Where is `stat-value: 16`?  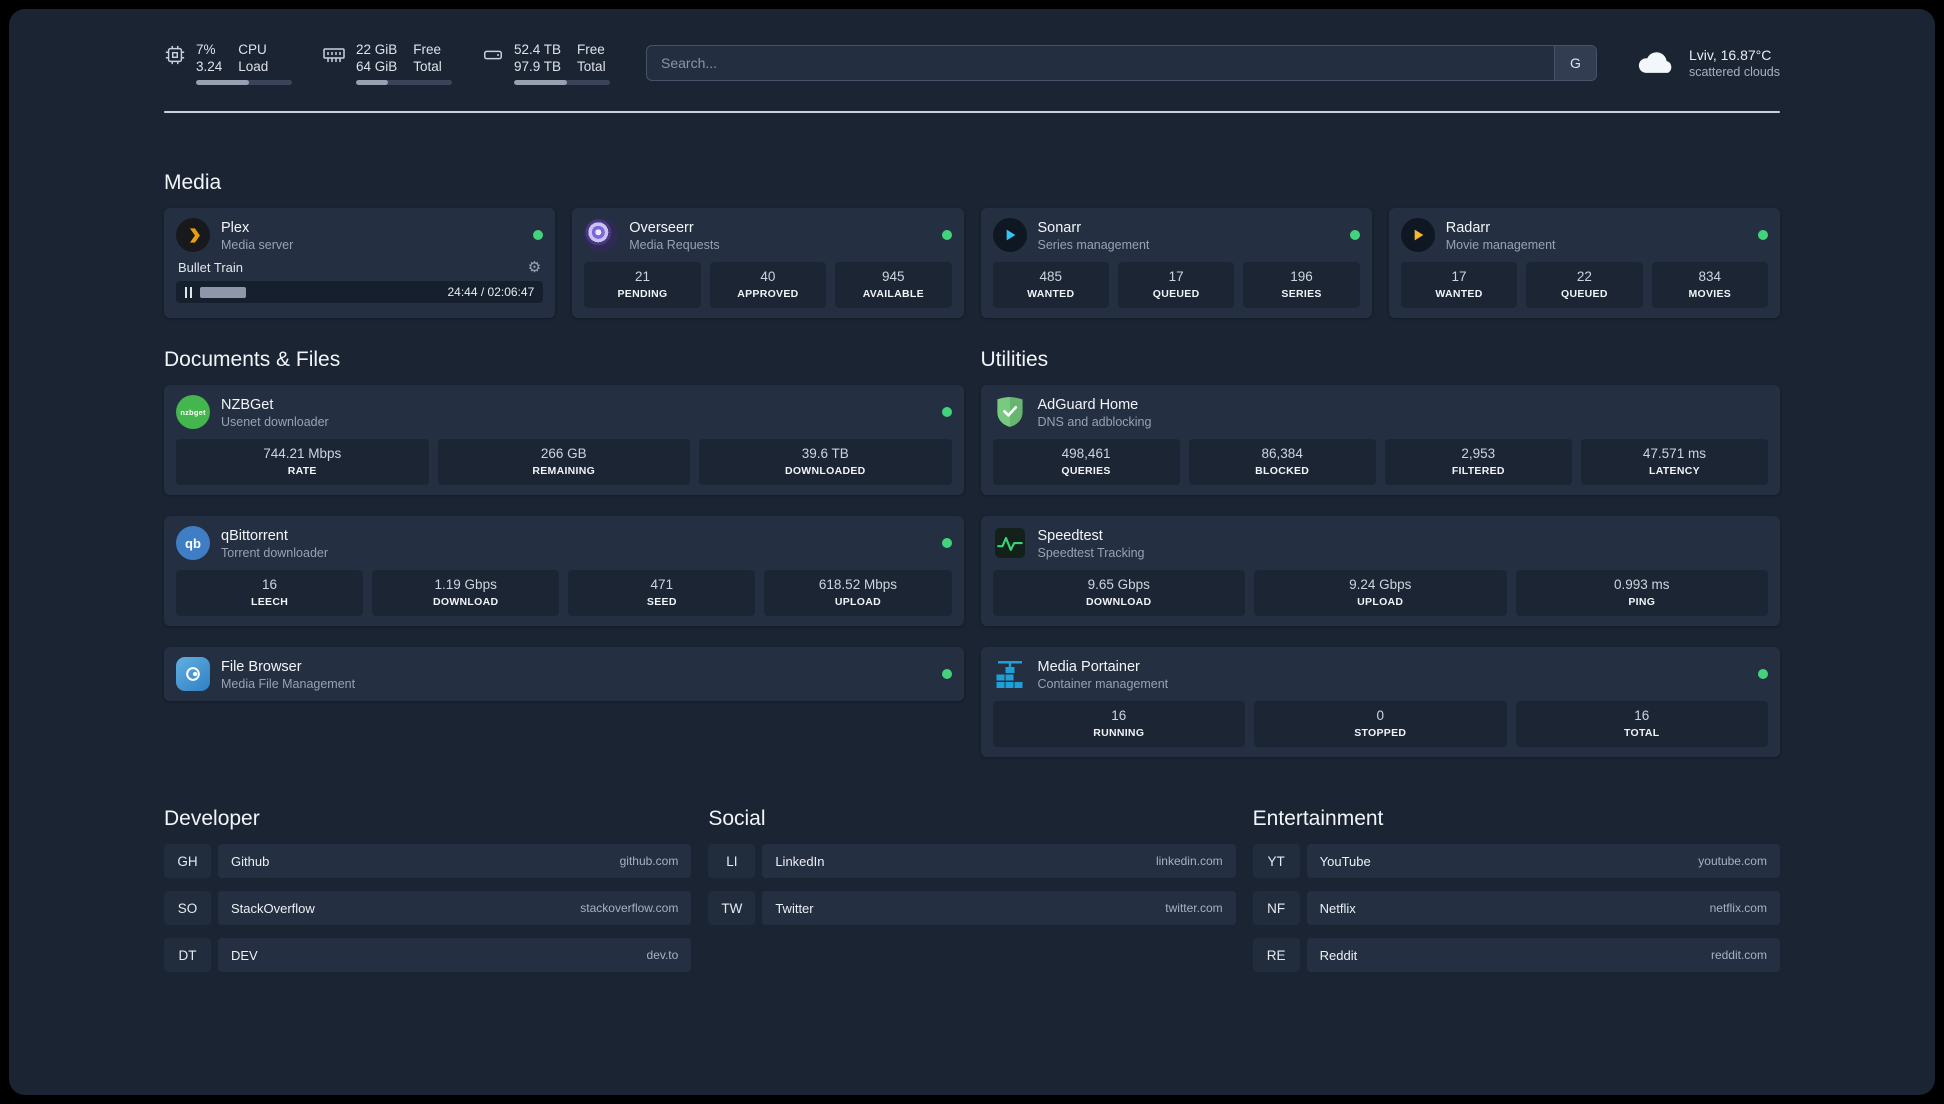
stat-value: 16 is located at coordinates (1642, 715).